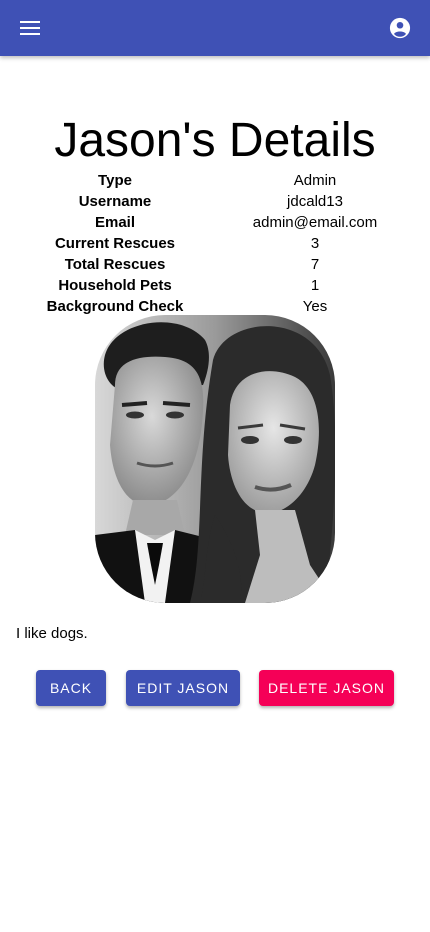  What do you see at coordinates (315, 285) in the screenshot?
I see `detail-value: 1` at bounding box center [315, 285].